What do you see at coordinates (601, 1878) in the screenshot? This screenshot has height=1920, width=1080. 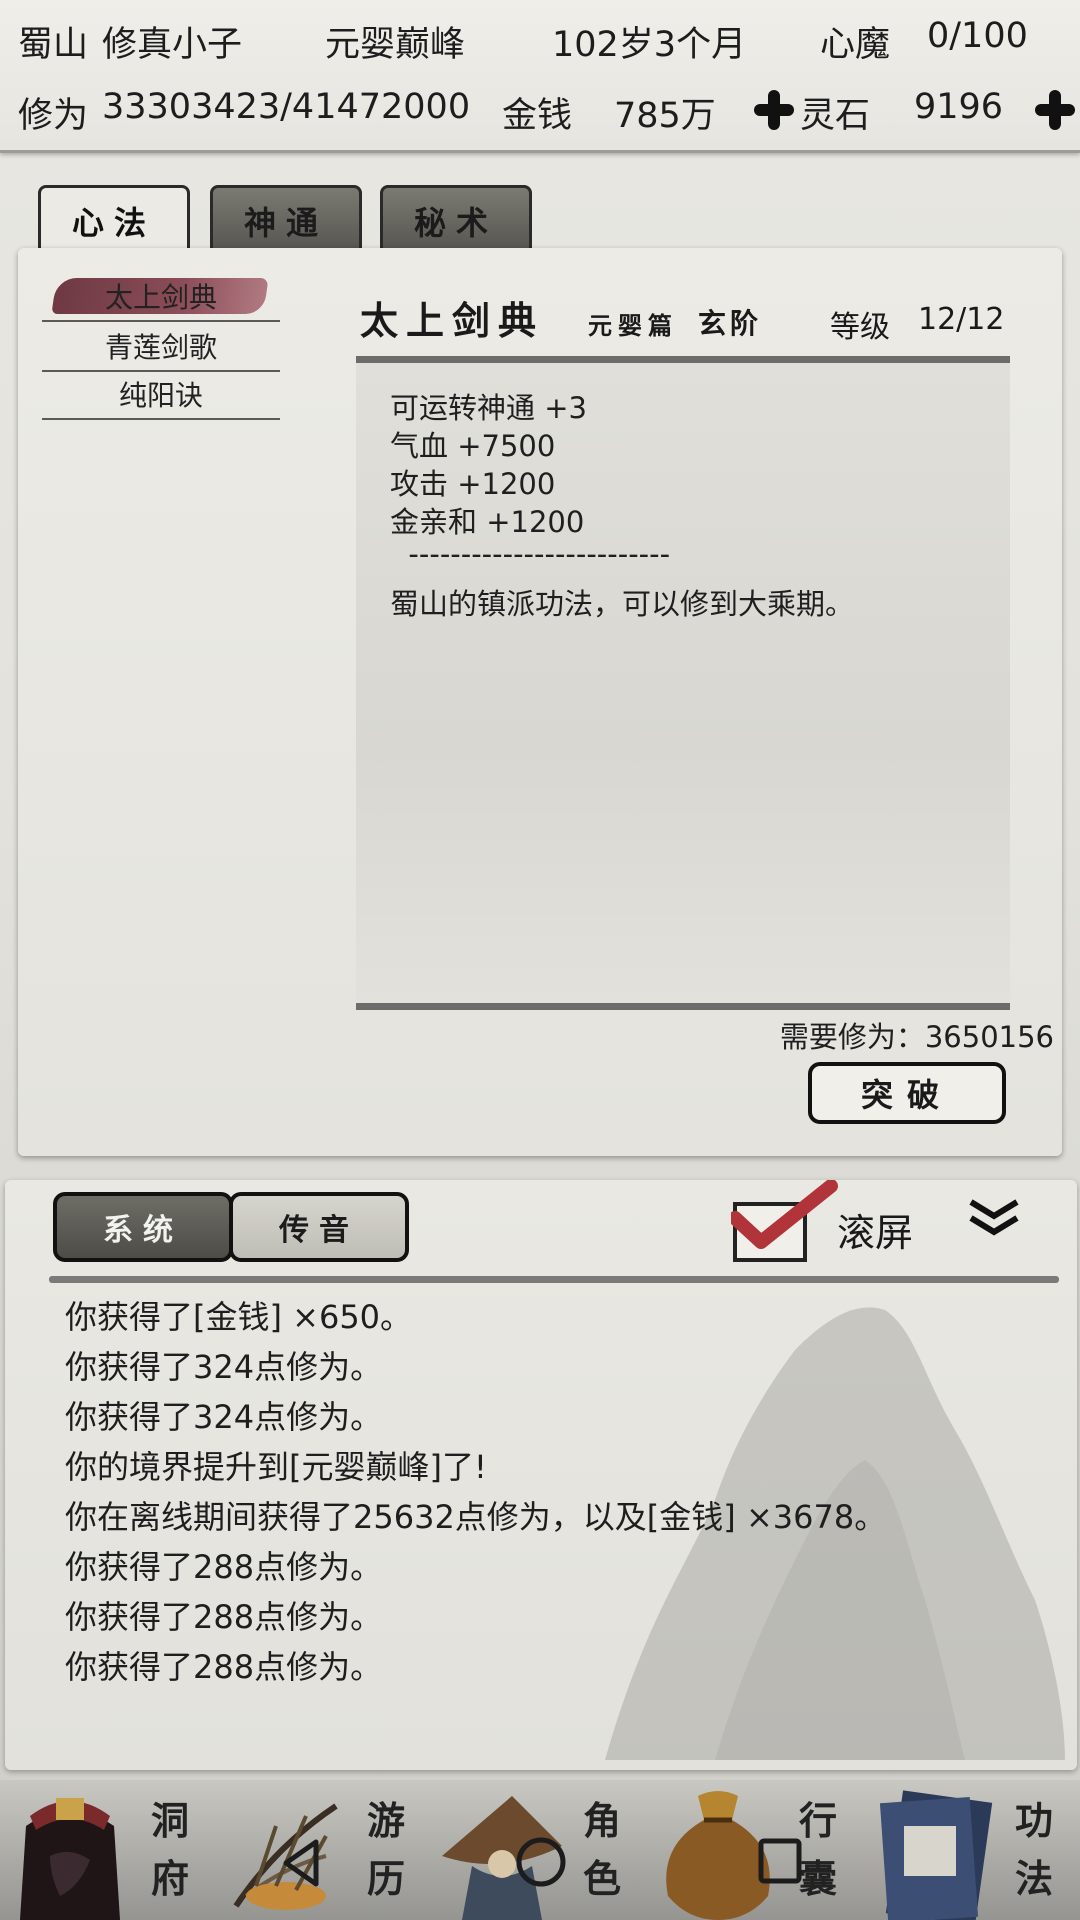 I see `nav-label: 色` at bounding box center [601, 1878].